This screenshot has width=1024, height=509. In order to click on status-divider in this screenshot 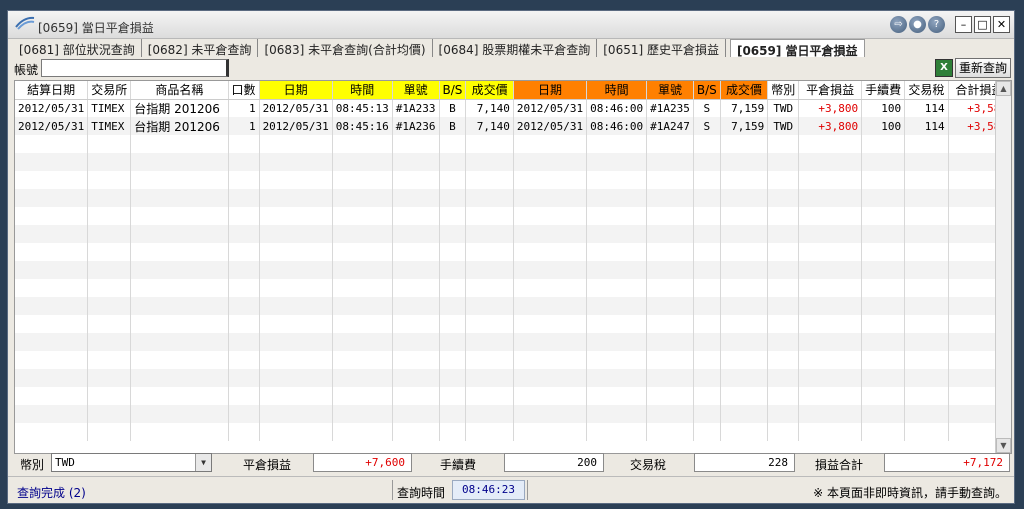, I will do `click(527, 490)`.